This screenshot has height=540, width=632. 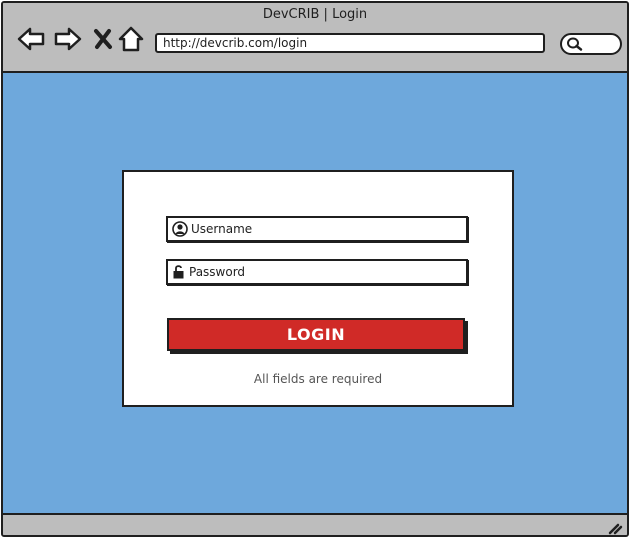 What do you see at coordinates (591, 44) in the screenshot?
I see `search-button` at bounding box center [591, 44].